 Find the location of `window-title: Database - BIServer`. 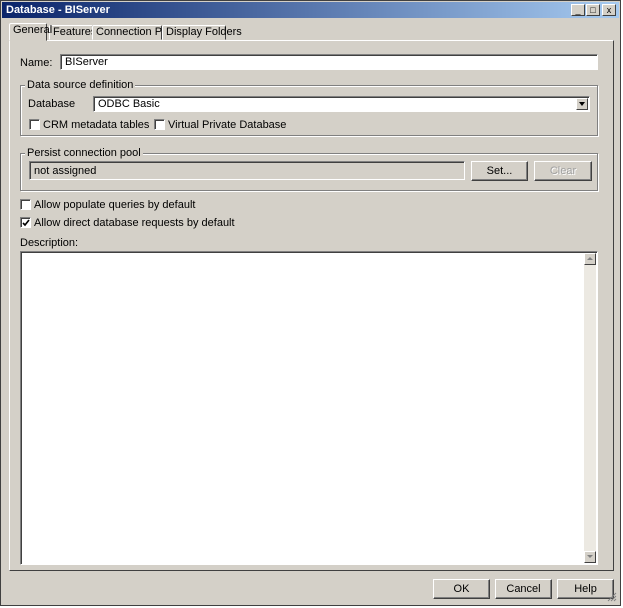

window-title: Database - BIServer is located at coordinates (58, 10).